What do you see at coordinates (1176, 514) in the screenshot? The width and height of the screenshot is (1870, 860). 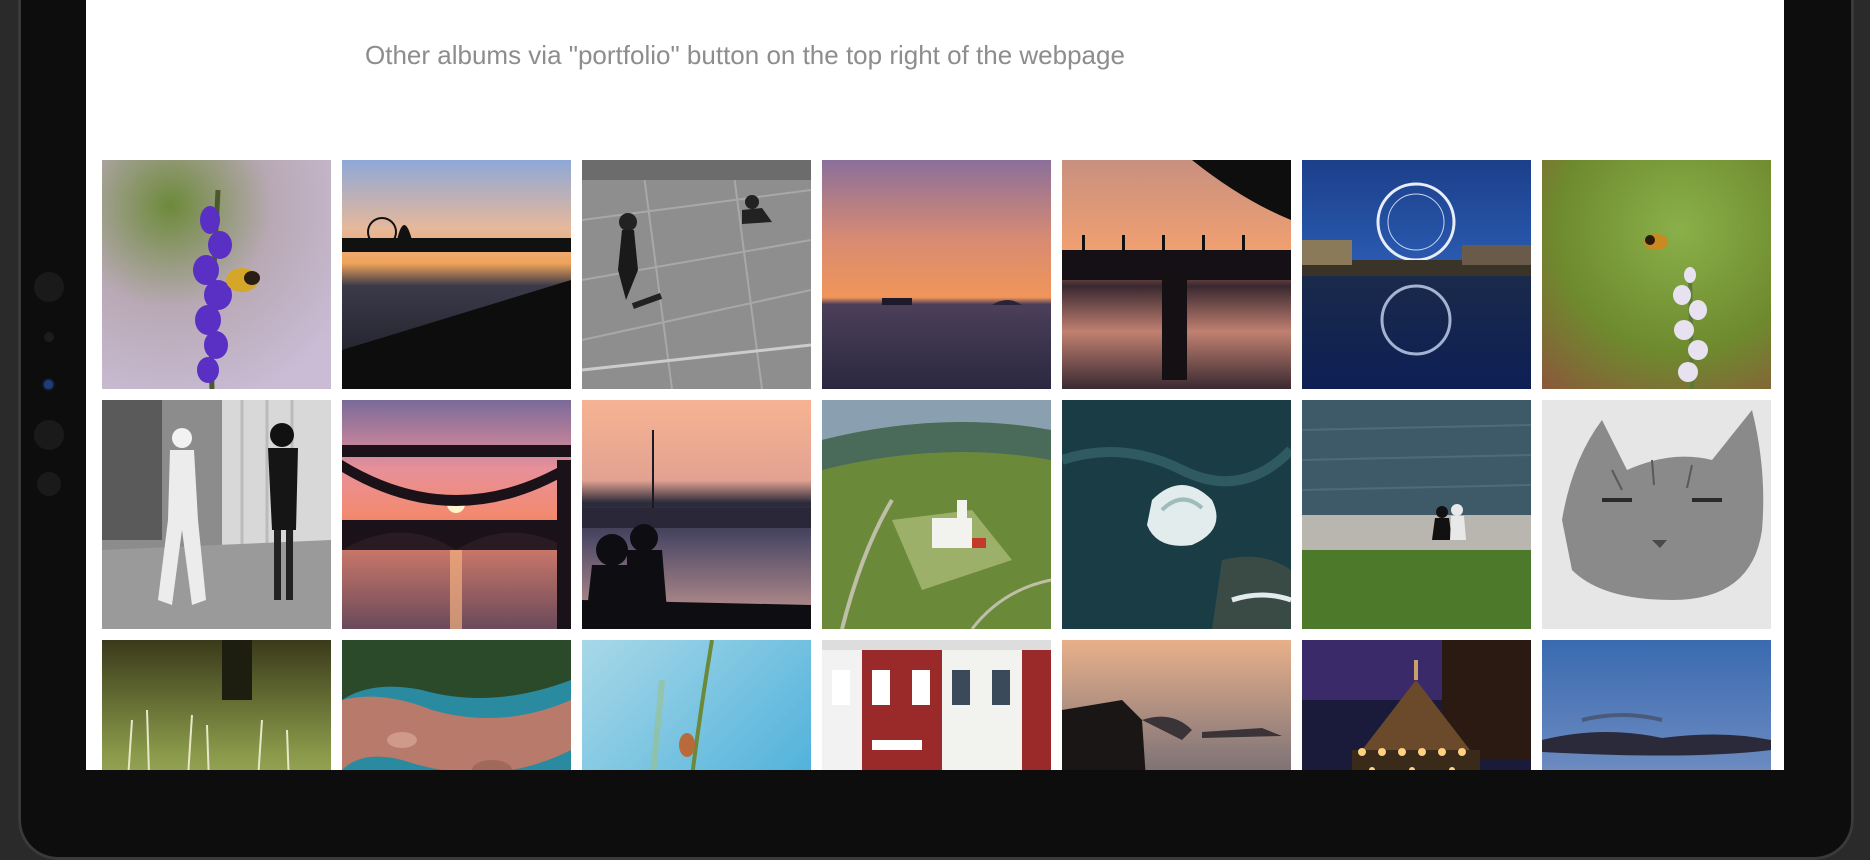 I see `gallery-photo-ocean-waves` at bounding box center [1176, 514].